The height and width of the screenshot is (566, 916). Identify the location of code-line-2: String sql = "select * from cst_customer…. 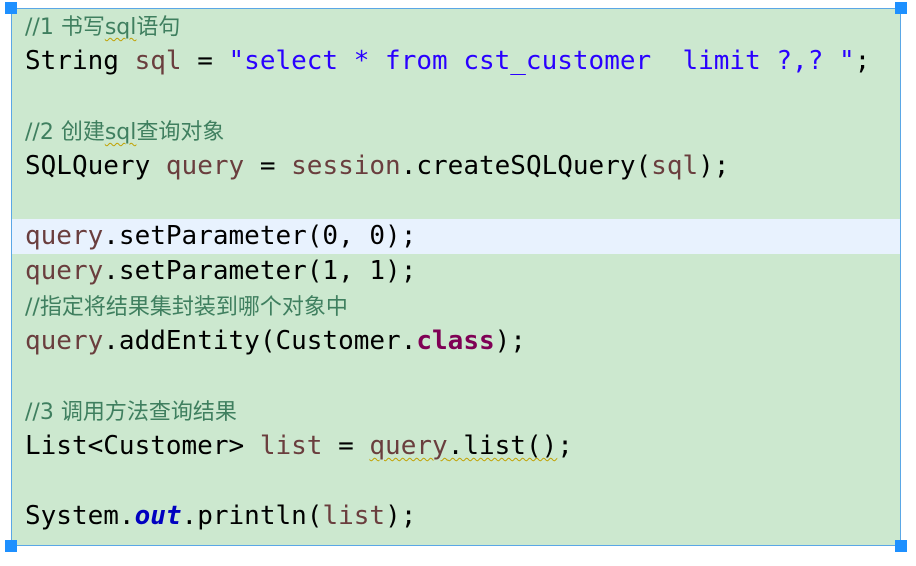
(456, 61).